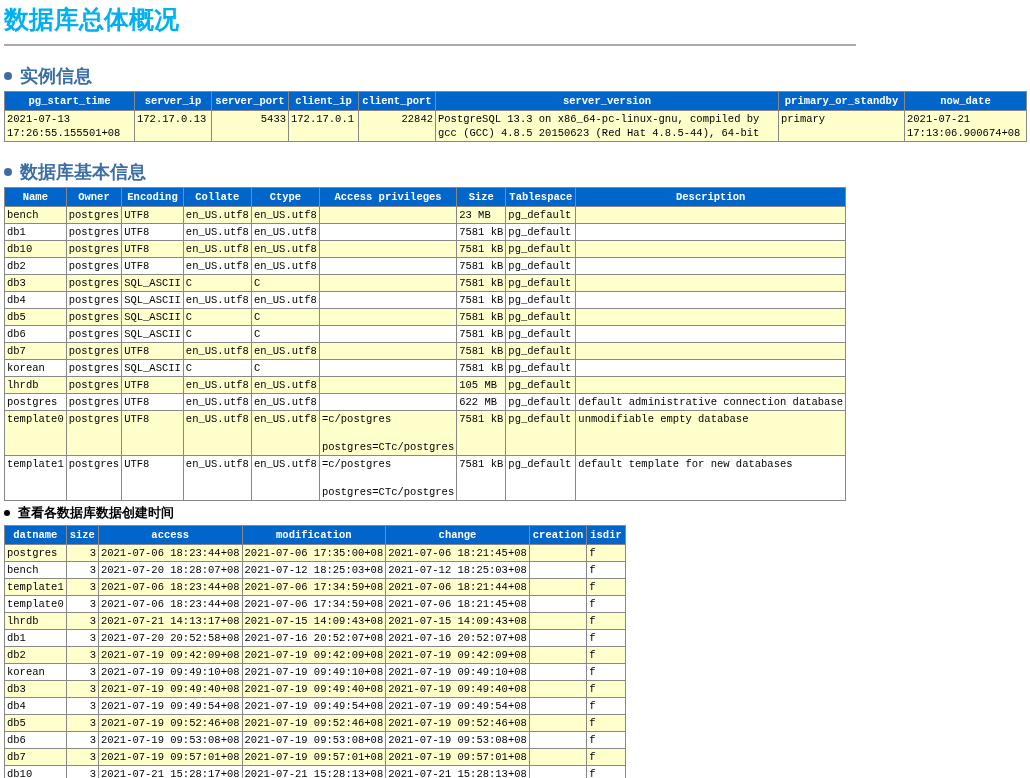  Describe the element at coordinates (314, 637) in the screenshot. I see `table-cell: 2021-07-16 20:52:07+08` at that location.